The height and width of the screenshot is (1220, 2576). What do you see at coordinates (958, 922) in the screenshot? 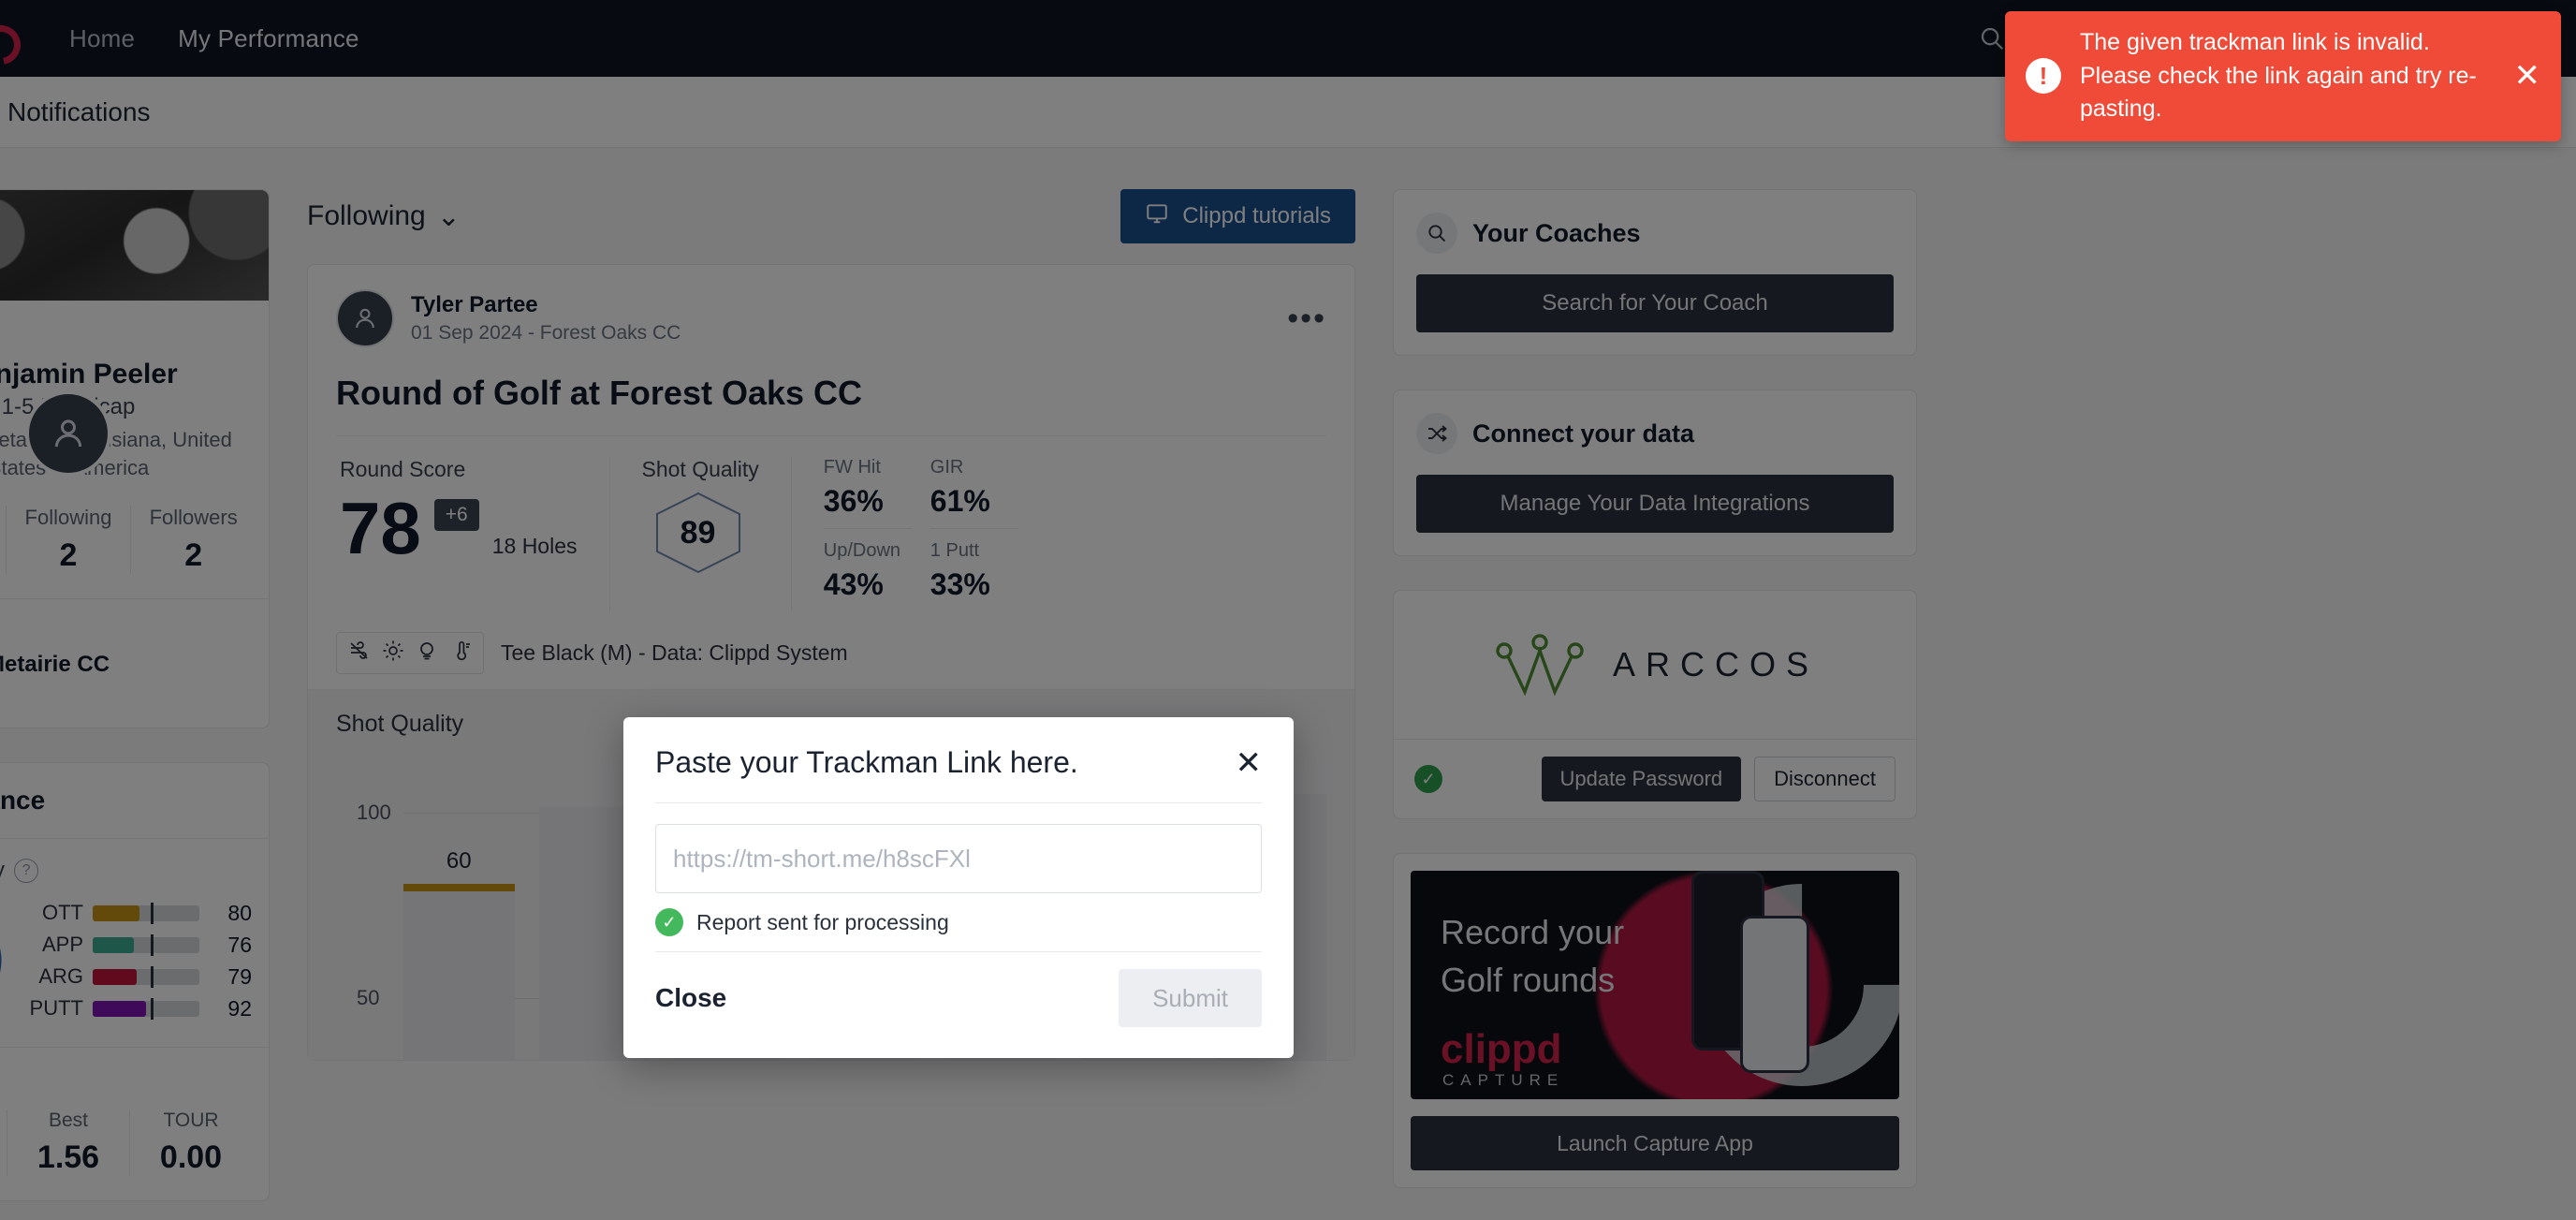
I see `modal-status-row: ✓ Report sent for processing` at bounding box center [958, 922].